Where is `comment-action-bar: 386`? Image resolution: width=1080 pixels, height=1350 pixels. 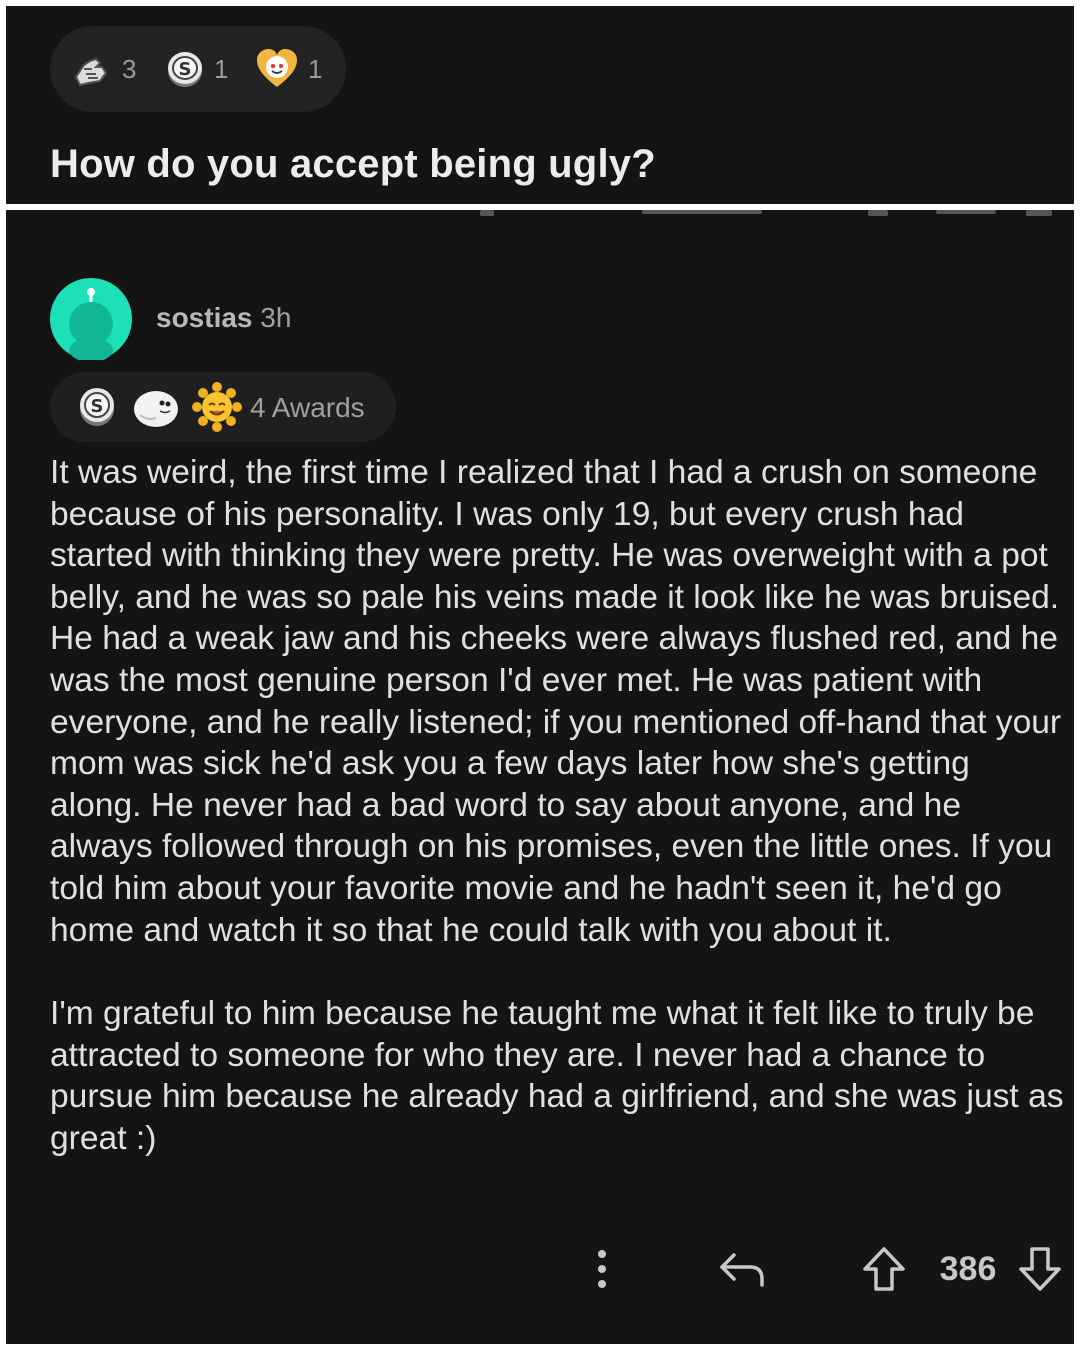 comment-action-bar: 386 is located at coordinates (540, 1269).